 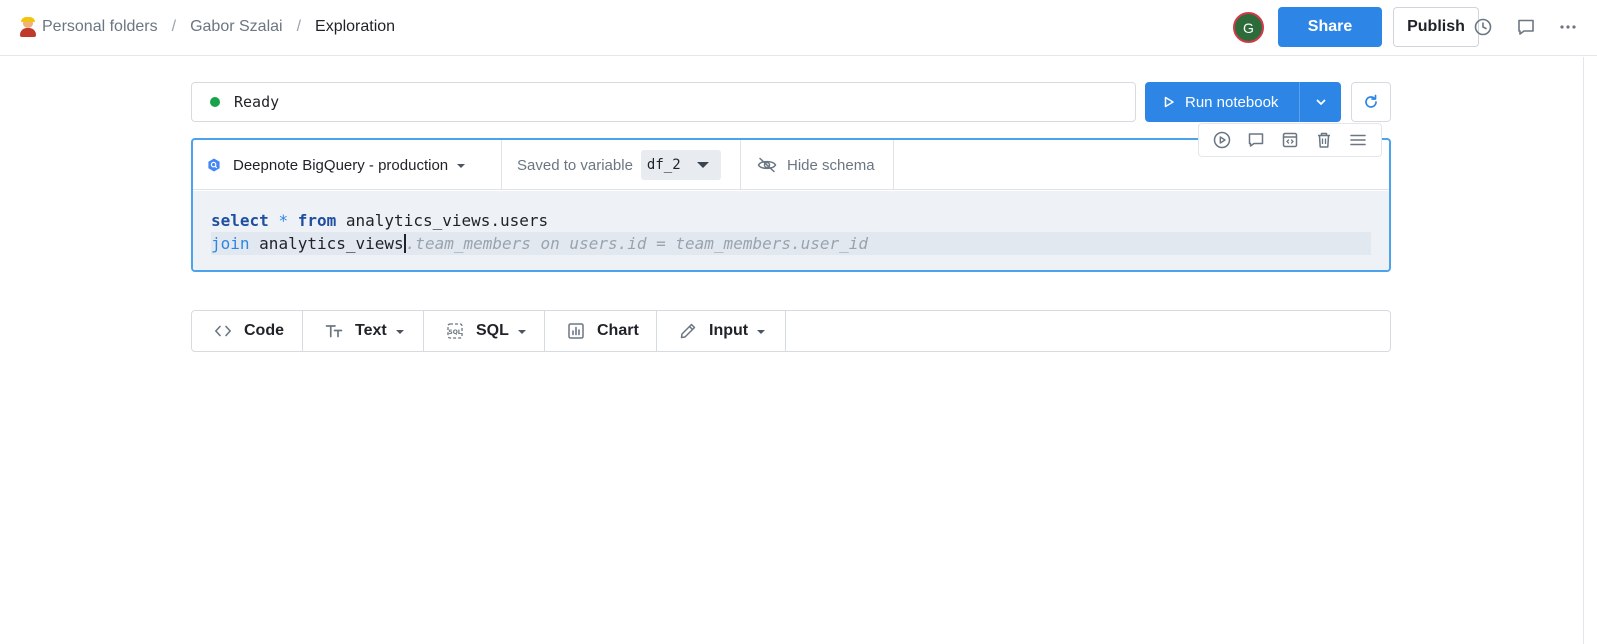 I want to click on folder-avatar-icon, so click(x=28, y=26).